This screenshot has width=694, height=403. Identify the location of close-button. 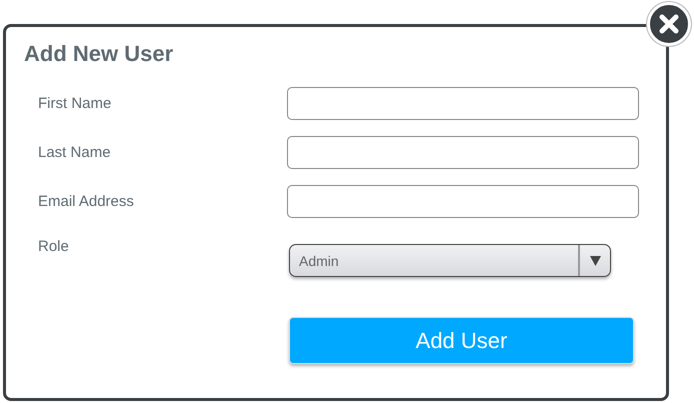
(669, 24).